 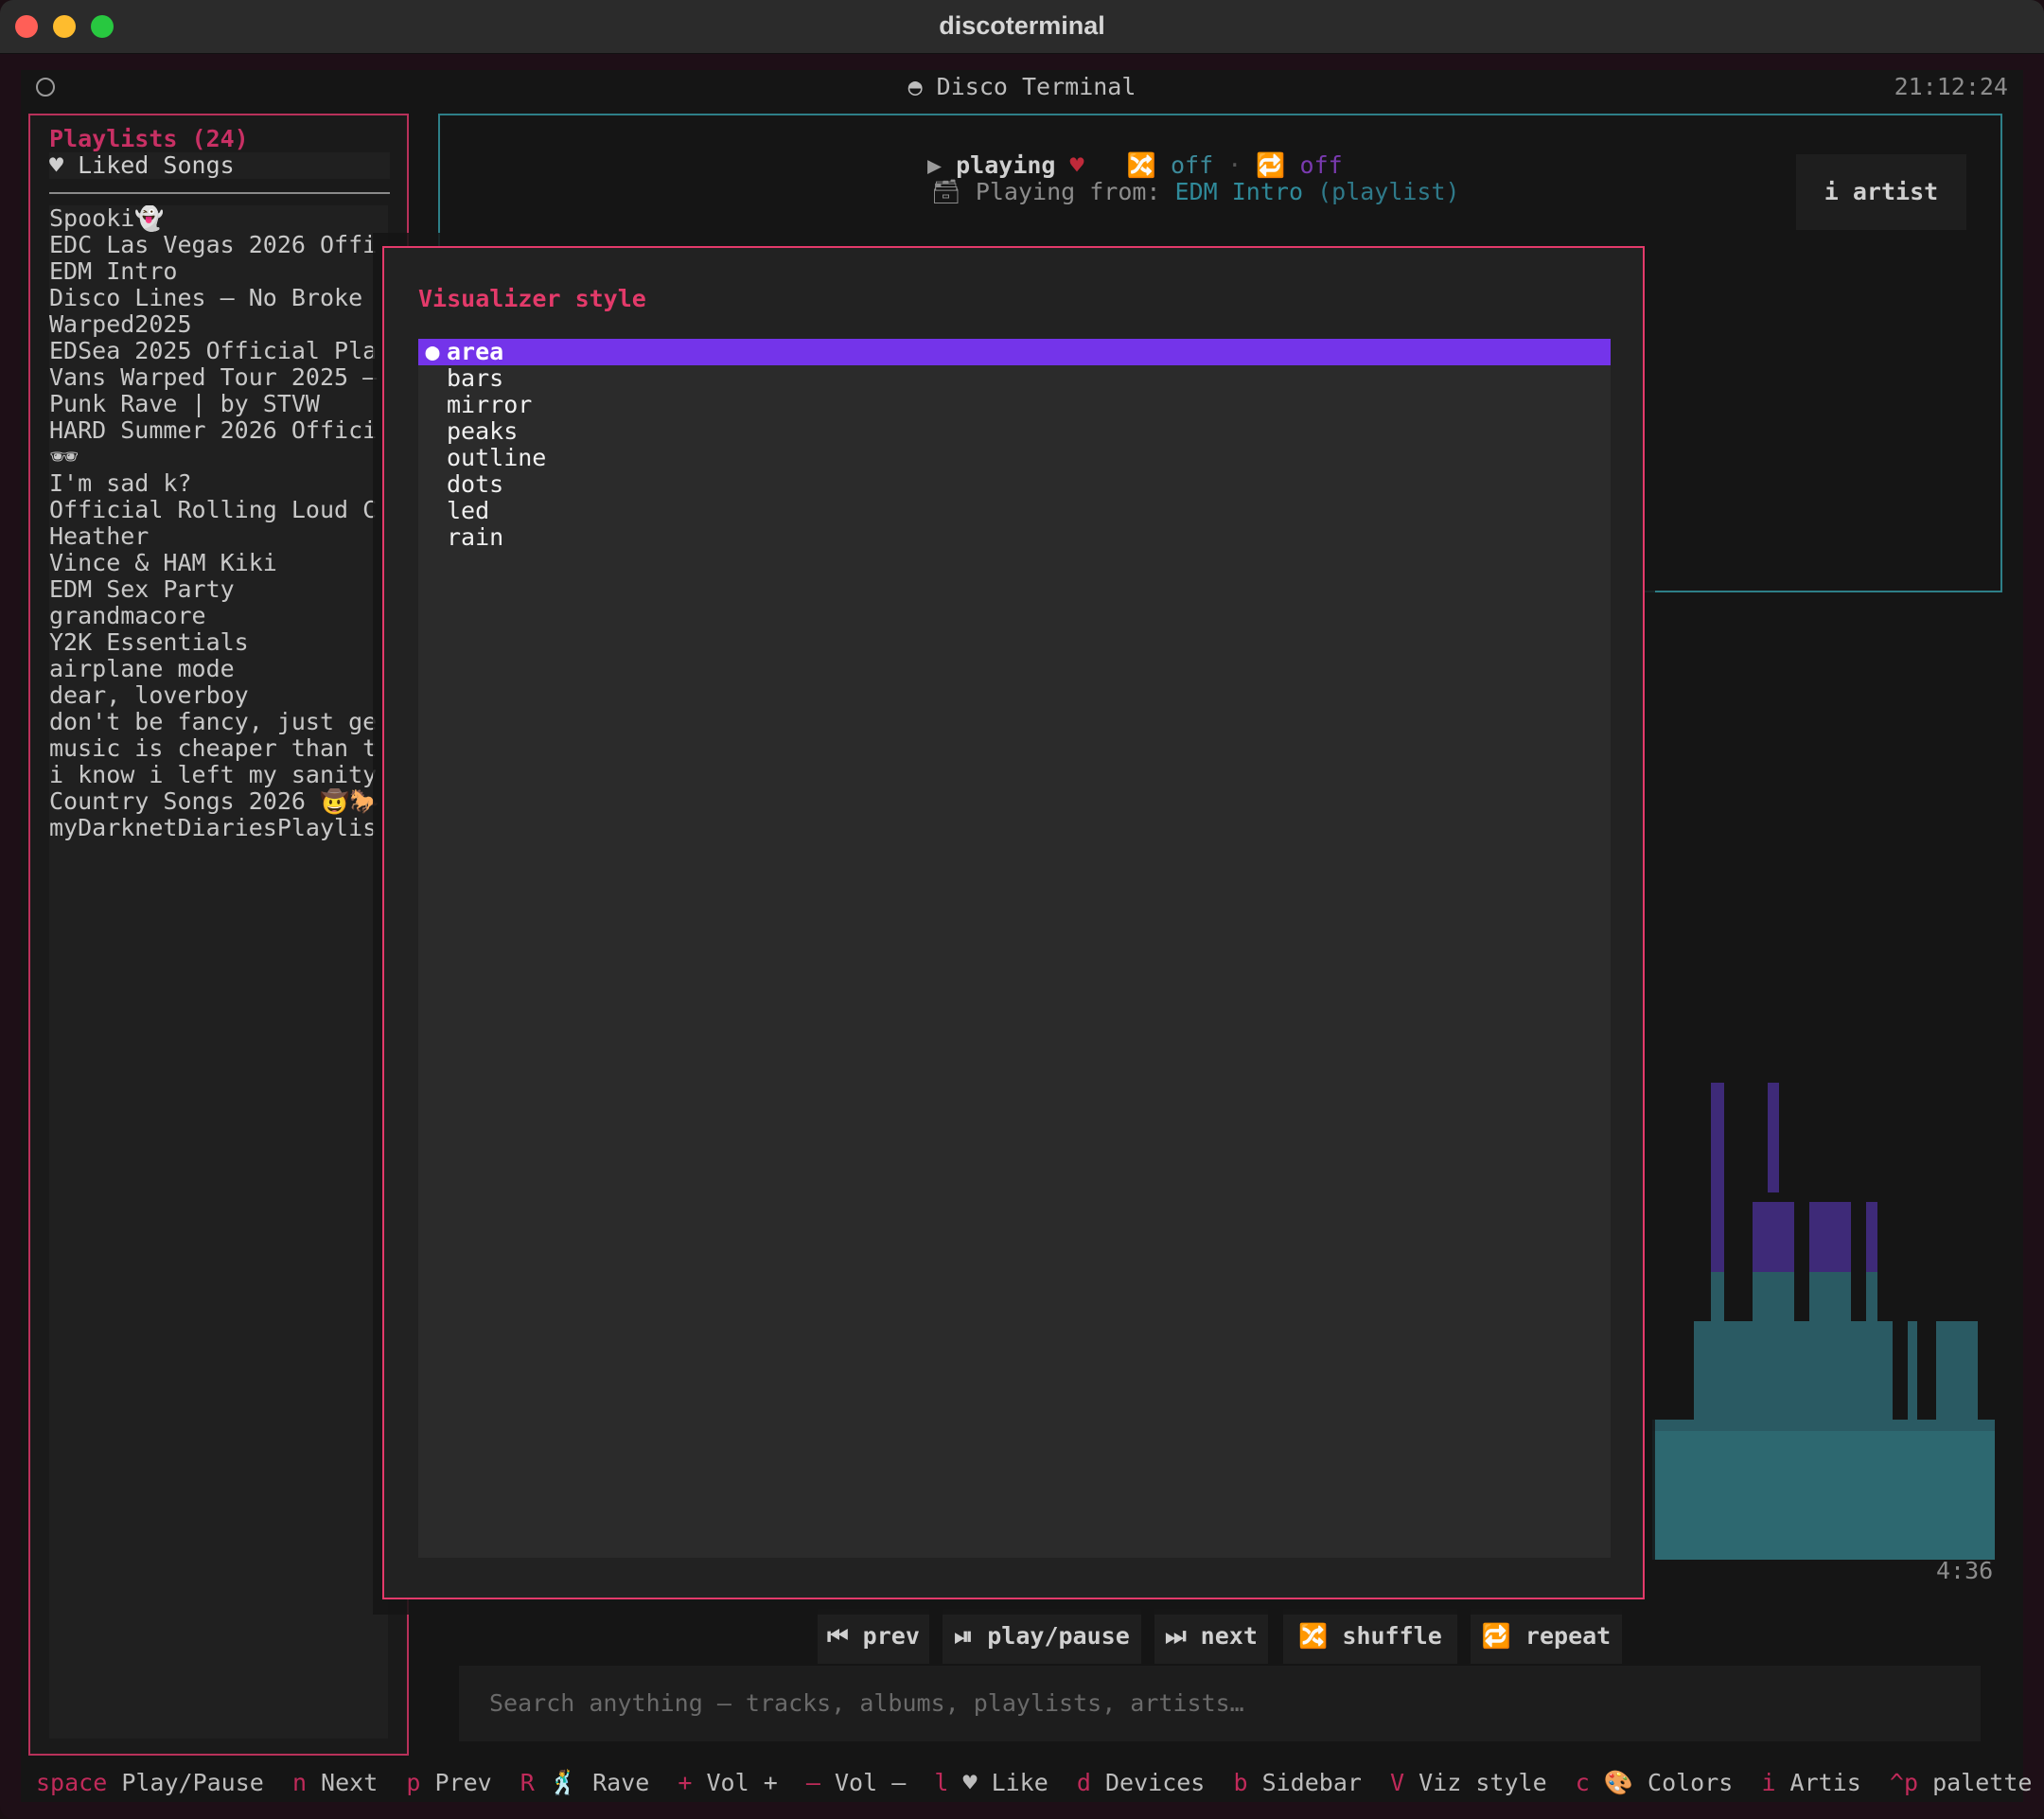 I want to click on footer-key: ^p, so click(x=1904, y=1783).